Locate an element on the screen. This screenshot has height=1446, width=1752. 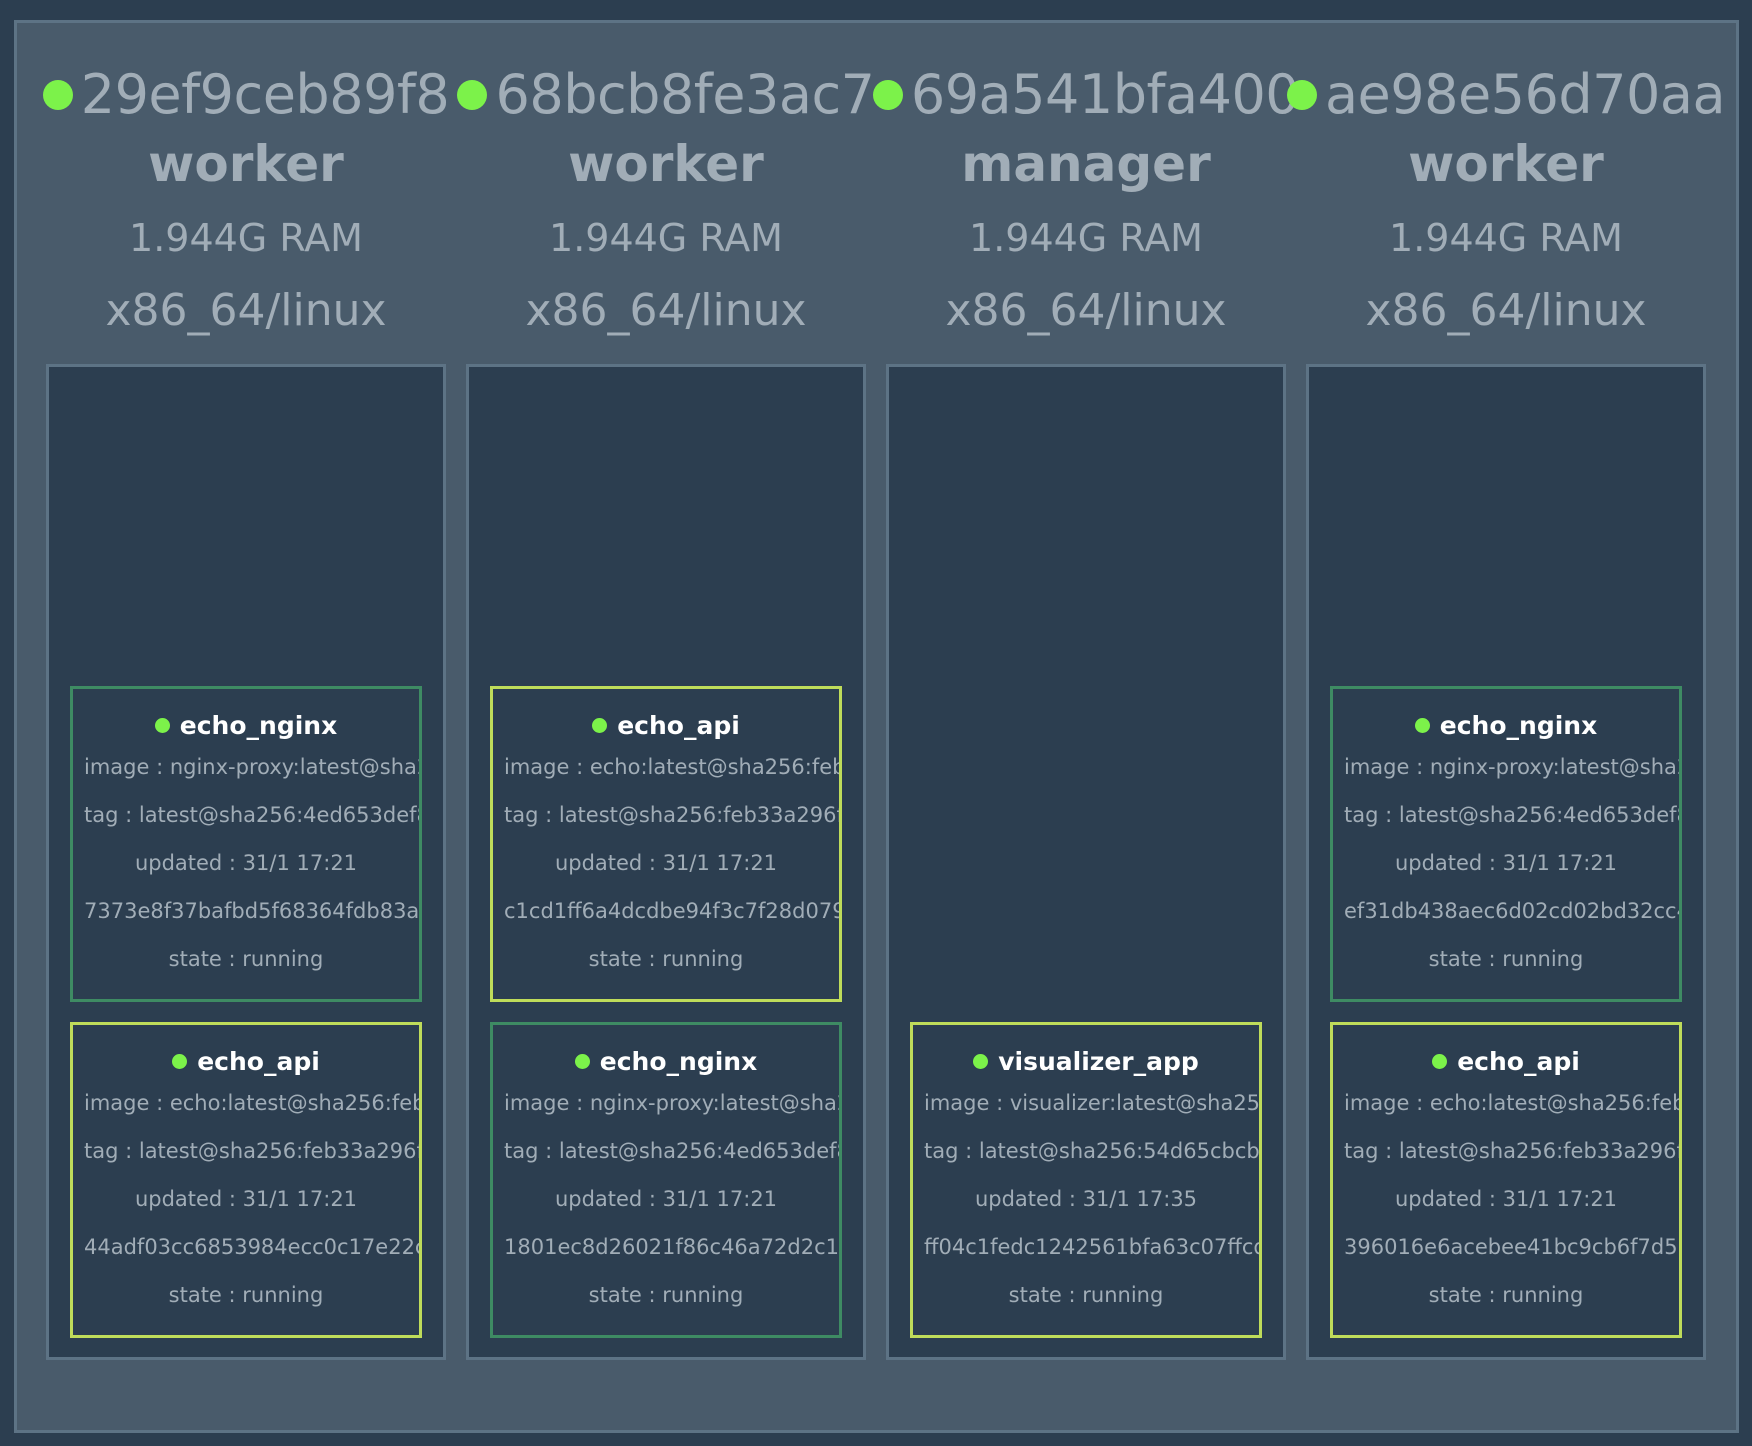
node-id-text: ae98e56d70aa is located at coordinates (1525, 94).